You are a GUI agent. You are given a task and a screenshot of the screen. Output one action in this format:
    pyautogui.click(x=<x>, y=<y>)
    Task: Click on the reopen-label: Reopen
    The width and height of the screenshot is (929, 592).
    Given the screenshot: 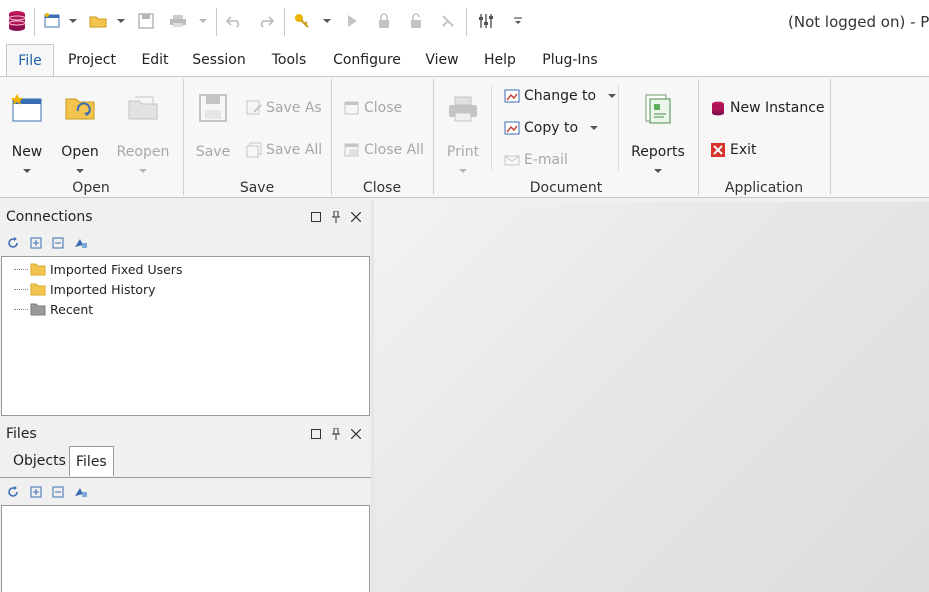 What is the action you would take?
    pyautogui.click(x=143, y=152)
    